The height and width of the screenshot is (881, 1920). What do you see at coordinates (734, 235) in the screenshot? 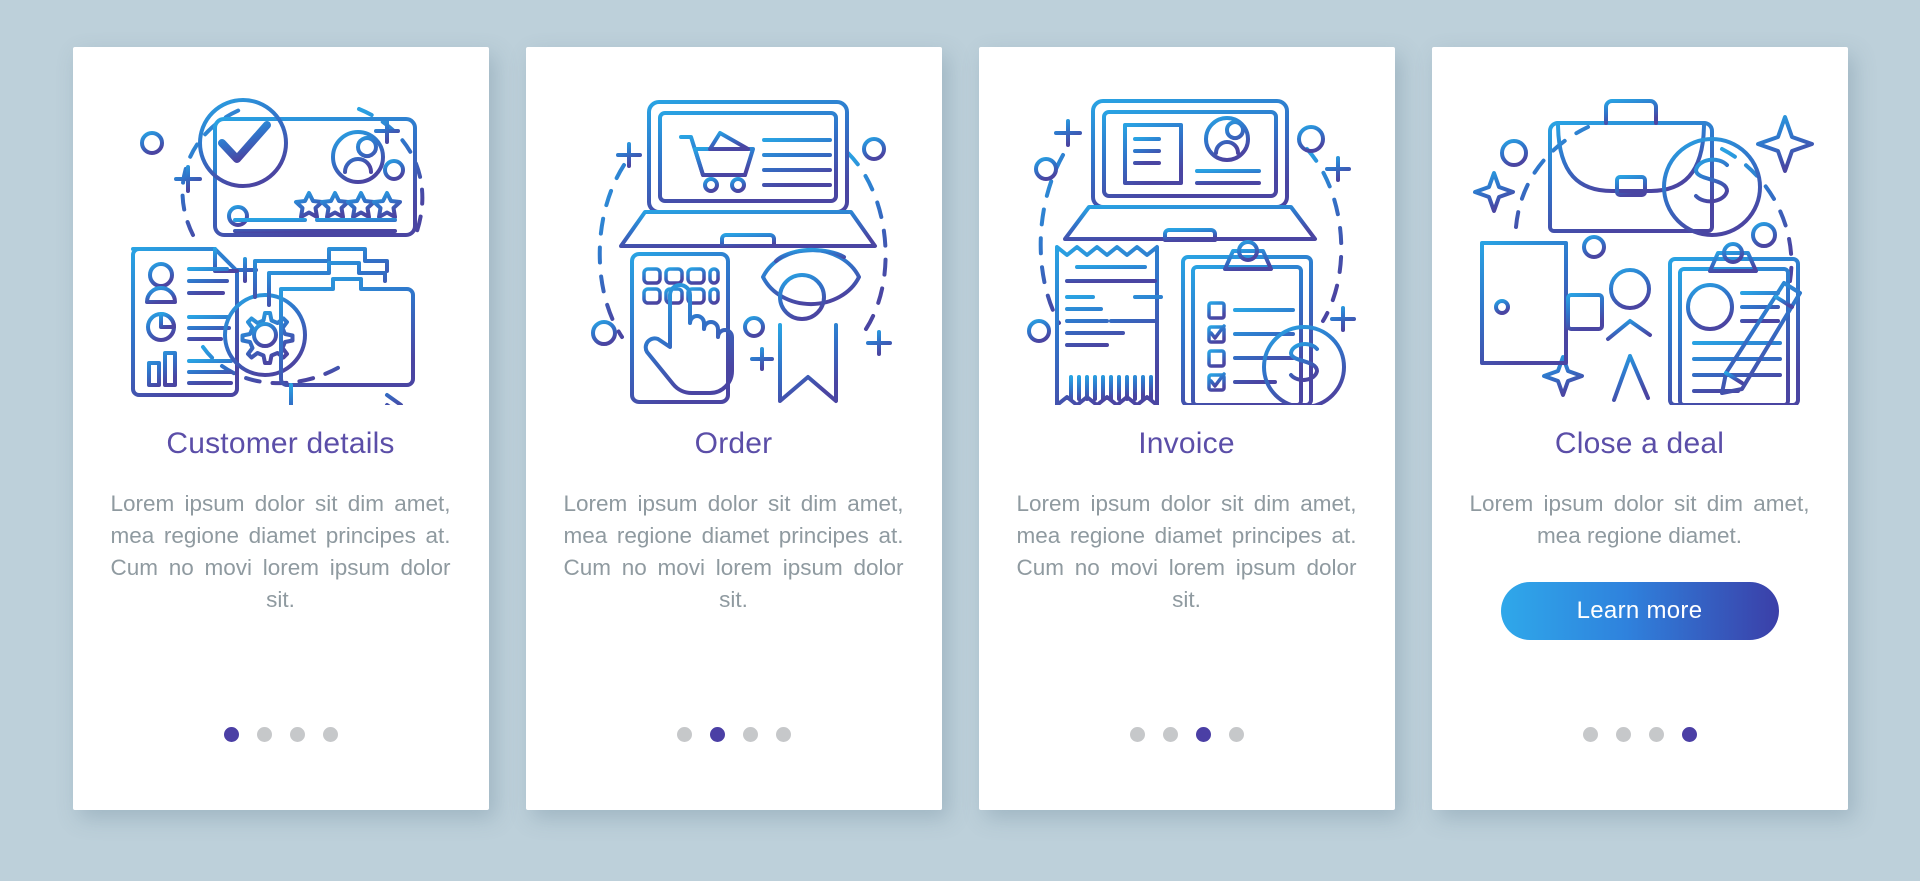
I see `order-illustration` at bounding box center [734, 235].